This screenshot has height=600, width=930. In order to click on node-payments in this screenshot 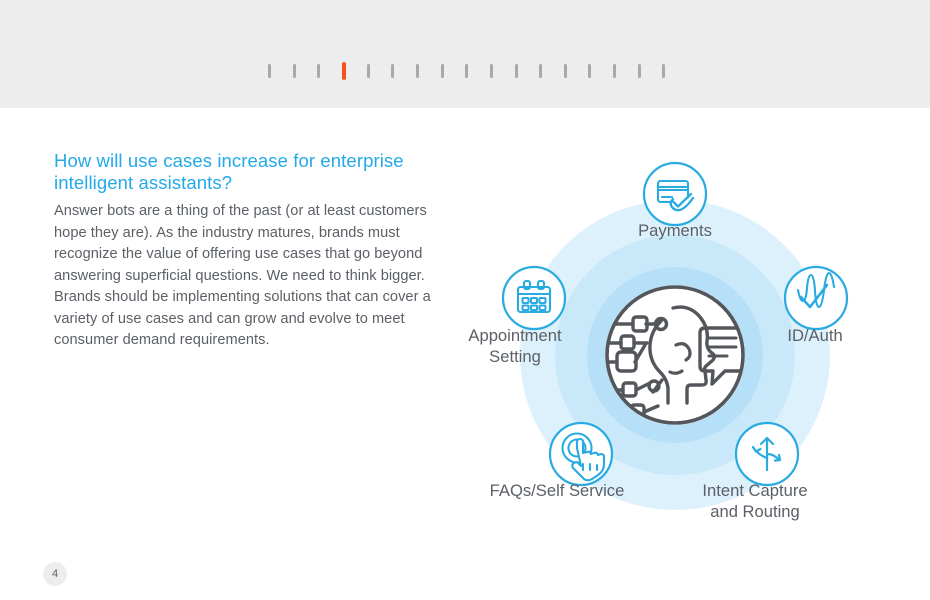, I will do `click(675, 194)`.